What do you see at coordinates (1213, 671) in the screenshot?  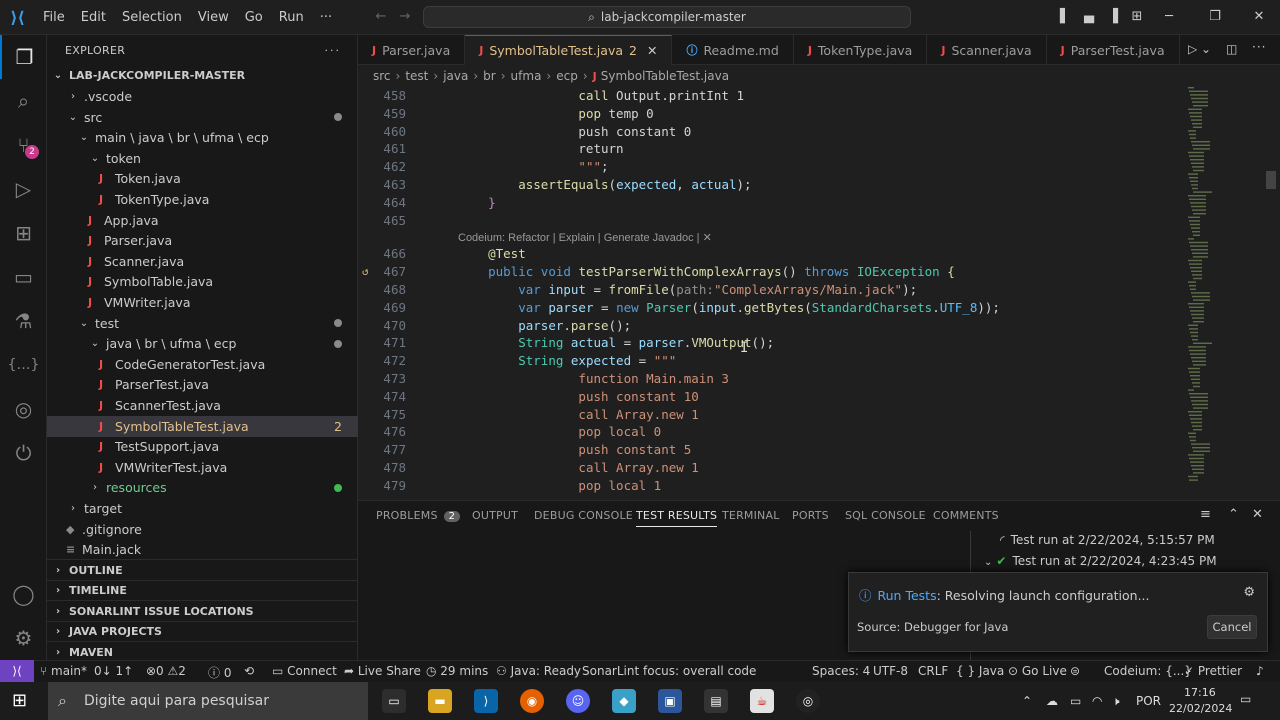 I see `prettier-status: ✓ Prettier` at bounding box center [1213, 671].